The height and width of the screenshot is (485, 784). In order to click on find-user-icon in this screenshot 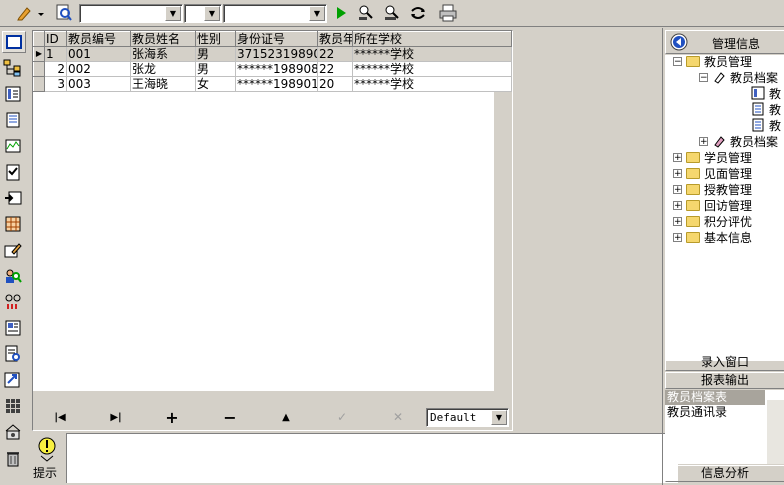, I will do `click(366, 13)`.